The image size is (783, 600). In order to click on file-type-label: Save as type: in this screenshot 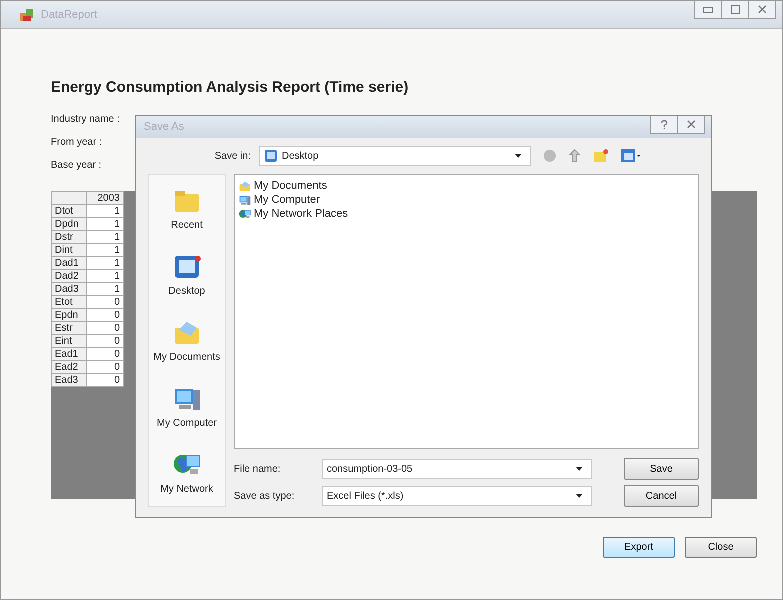, I will do `click(265, 496)`.